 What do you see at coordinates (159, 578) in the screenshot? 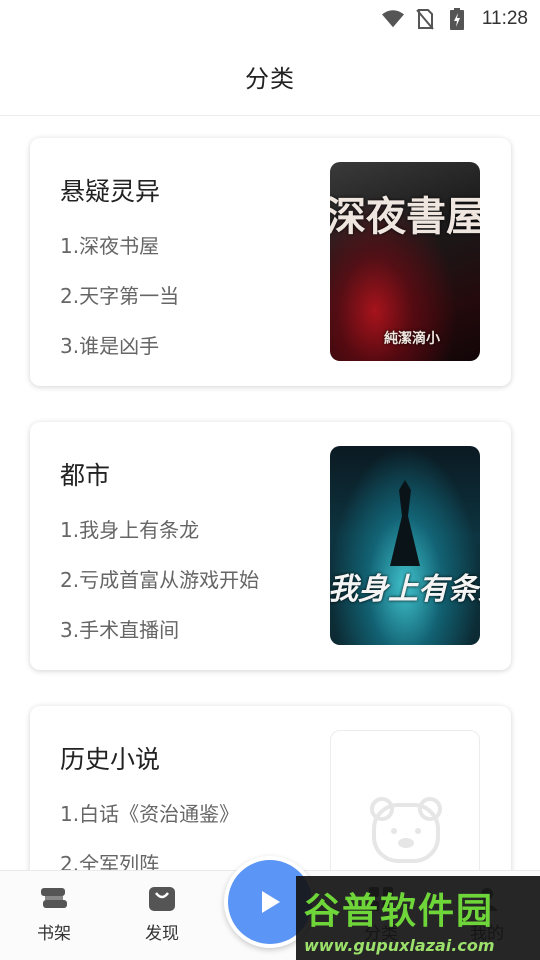
I see `book-link: 2.亏成首富从游戏开始` at bounding box center [159, 578].